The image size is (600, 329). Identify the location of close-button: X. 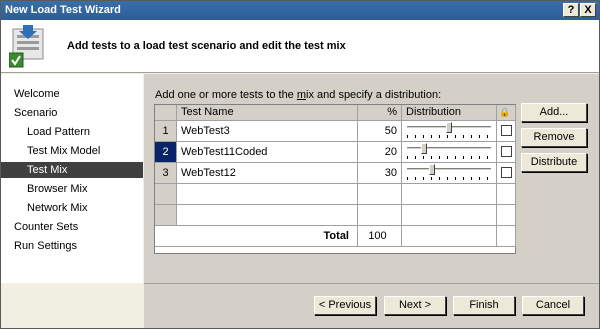
(588, 10).